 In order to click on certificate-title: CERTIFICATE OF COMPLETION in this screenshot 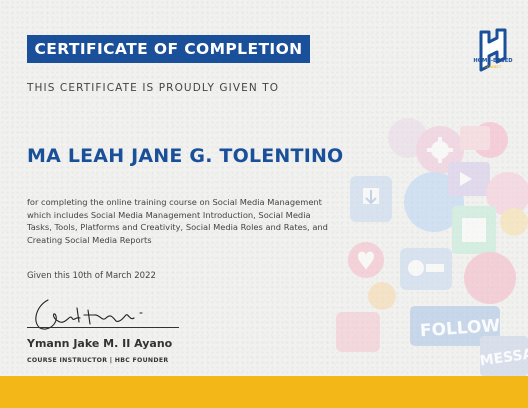, I will do `click(168, 49)`.